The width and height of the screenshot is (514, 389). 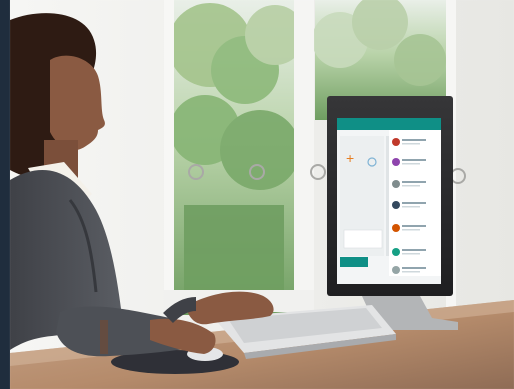 What do you see at coordinates (363, 239) in the screenshot?
I see `app-card` at bounding box center [363, 239].